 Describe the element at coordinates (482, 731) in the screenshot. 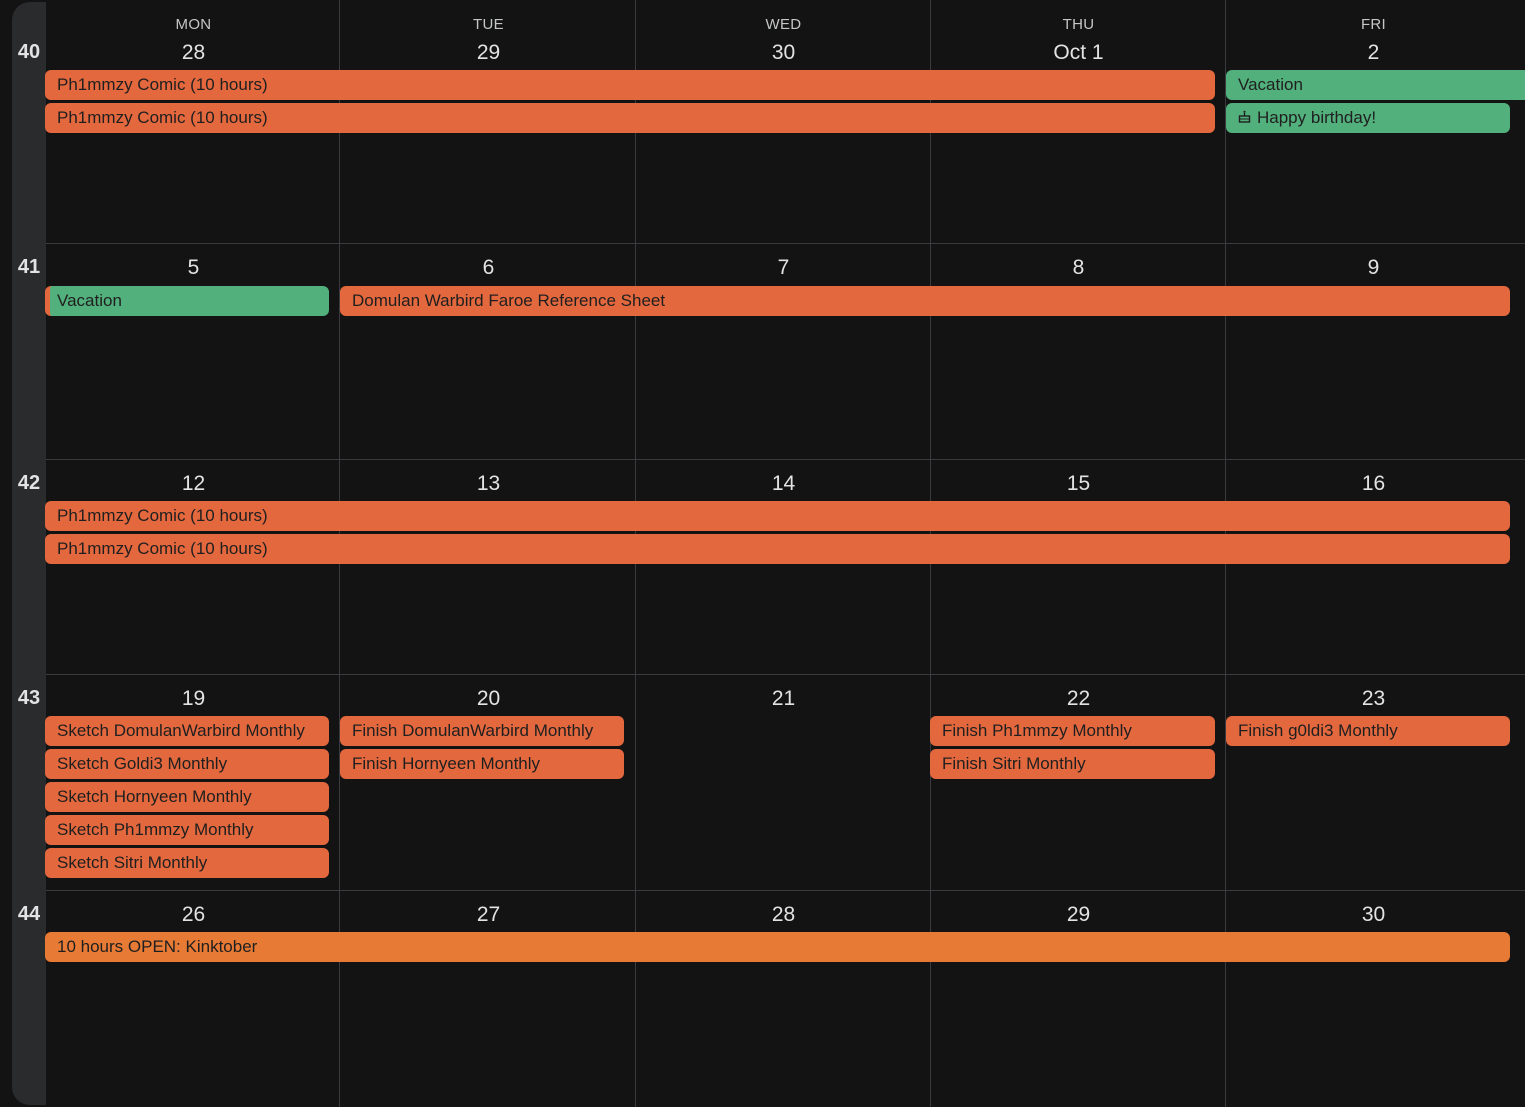

I see `event-chip: Finish DomulanWarbird Monthly` at that location.